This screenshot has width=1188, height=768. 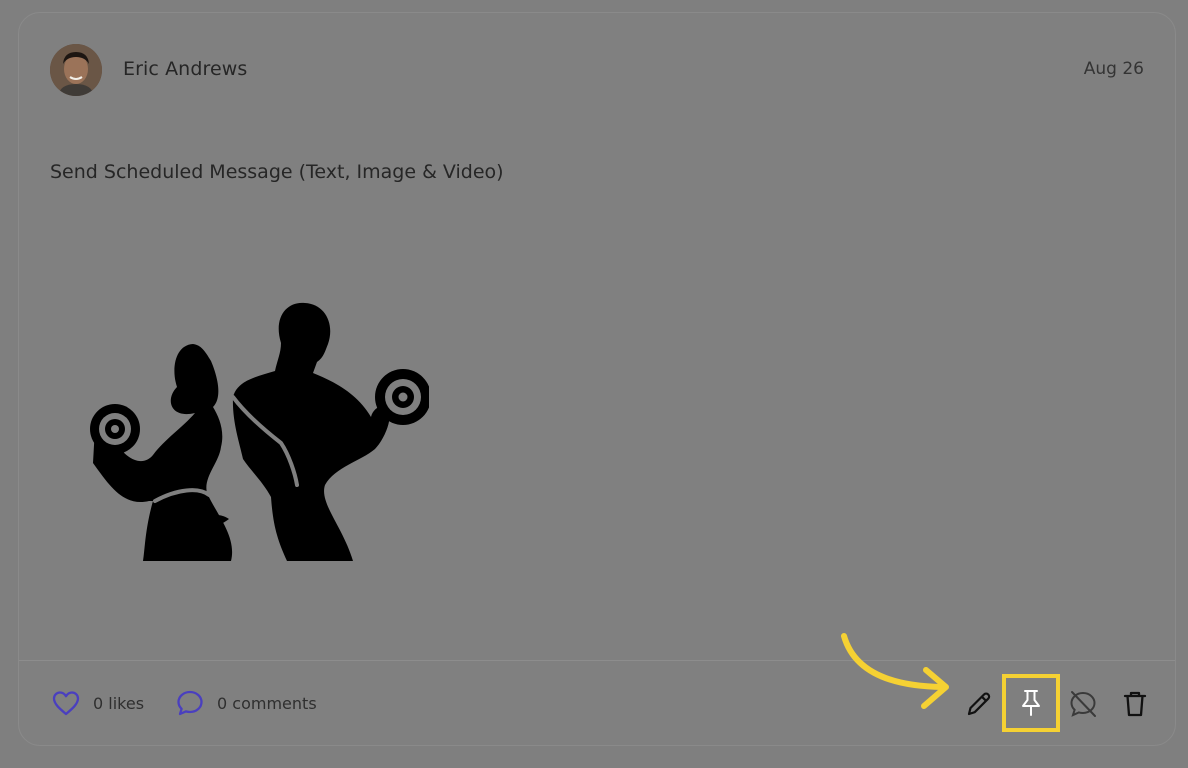 What do you see at coordinates (267, 703) in the screenshot?
I see `comments-count: 0 comments` at bounding box center [267, 703].